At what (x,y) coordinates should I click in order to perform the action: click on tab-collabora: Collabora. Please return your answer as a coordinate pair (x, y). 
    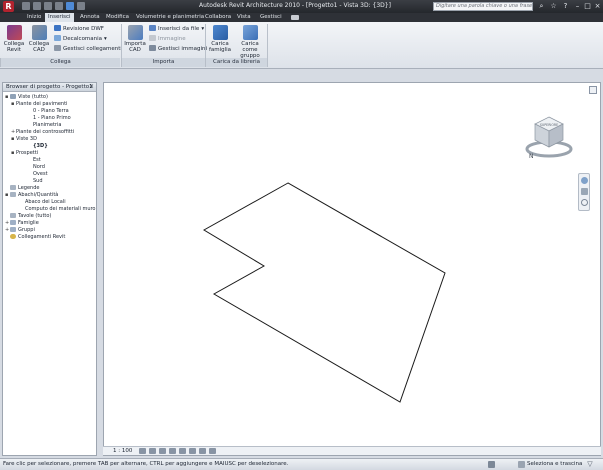
    Looking at the image, I should click on (218, 17).